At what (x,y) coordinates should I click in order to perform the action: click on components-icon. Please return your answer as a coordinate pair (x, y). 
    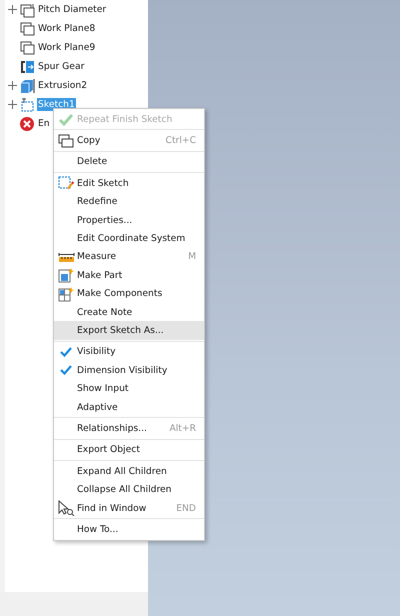
    Looking at the image, I should click on (66, 294).